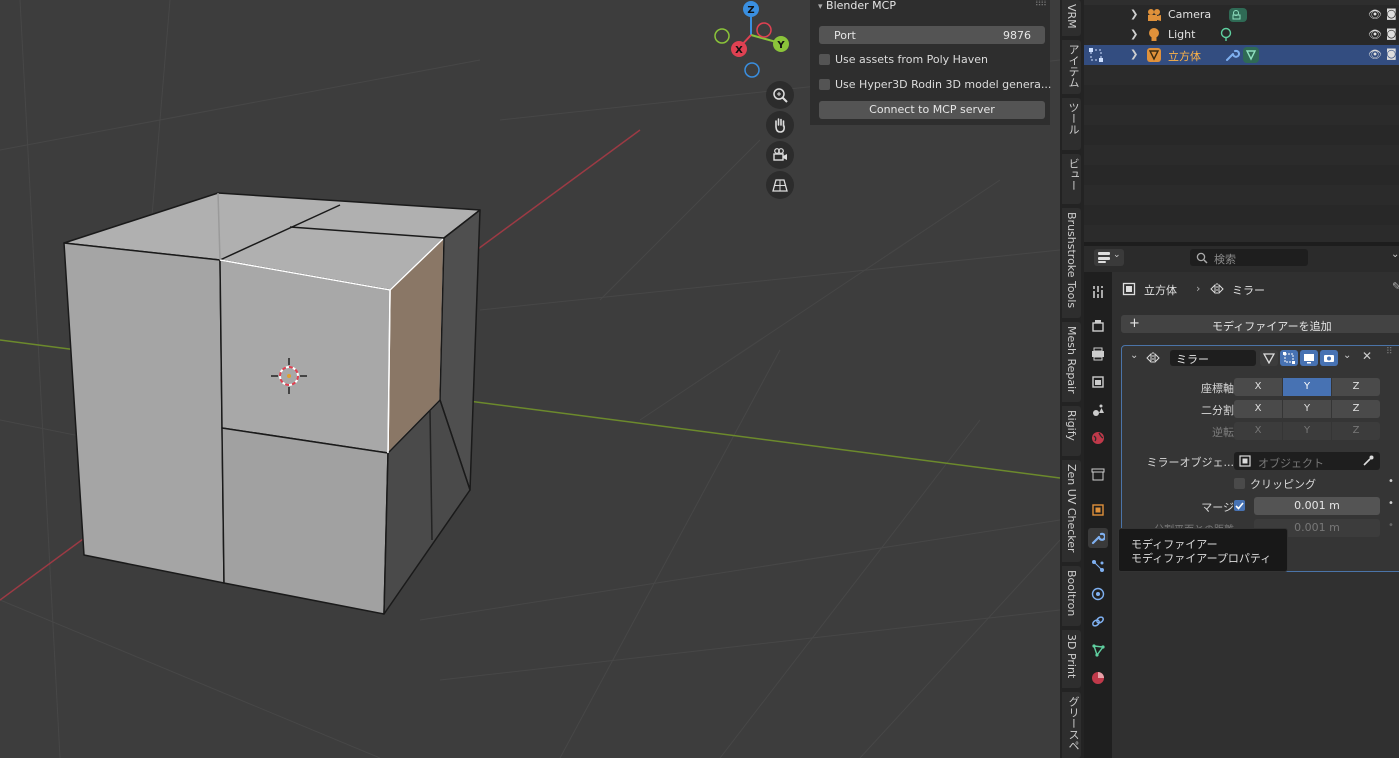 The width and height of the screenshot is (1399, 758). I want to click on merge-label: マージ, so click(1217, 507).